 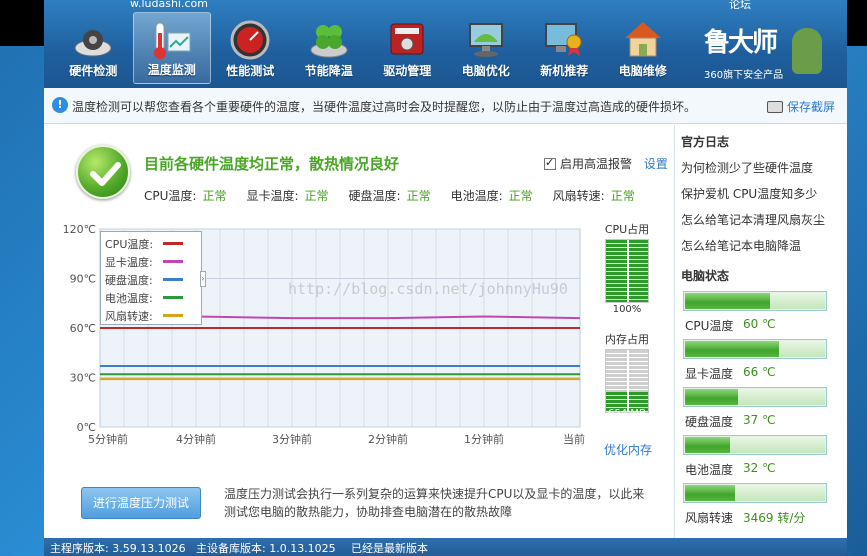 What do you see at coordinates (550, 163) in the screenshot?
I see `alarm-checkbox` at bounding box center [550, 163].